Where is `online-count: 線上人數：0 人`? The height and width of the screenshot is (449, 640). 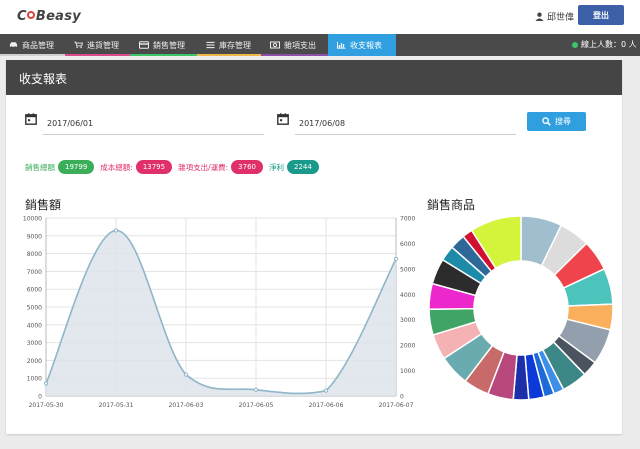 online-count: 線上人數：0 人 is located at coordinates (604, 44).